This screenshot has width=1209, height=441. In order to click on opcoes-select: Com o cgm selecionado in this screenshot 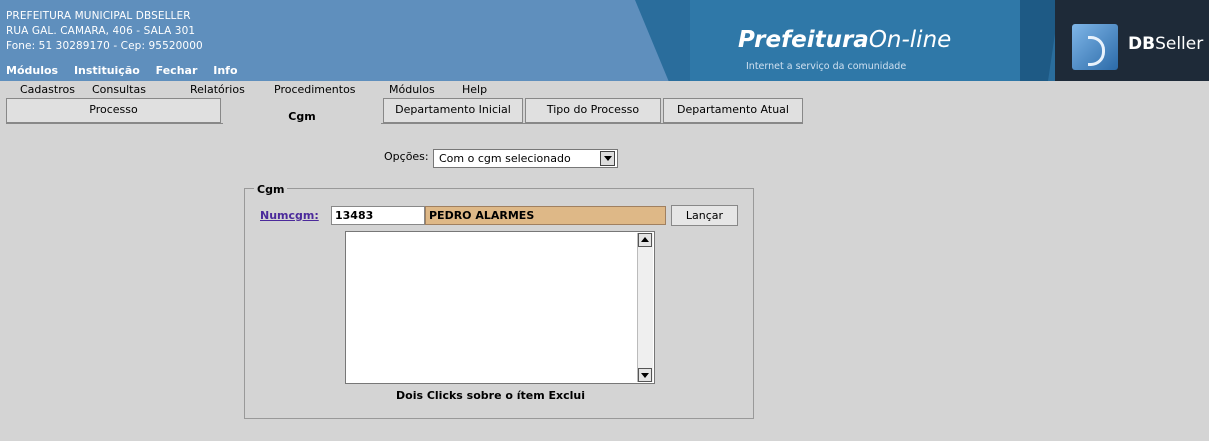, I will do `click(525, 158)`.